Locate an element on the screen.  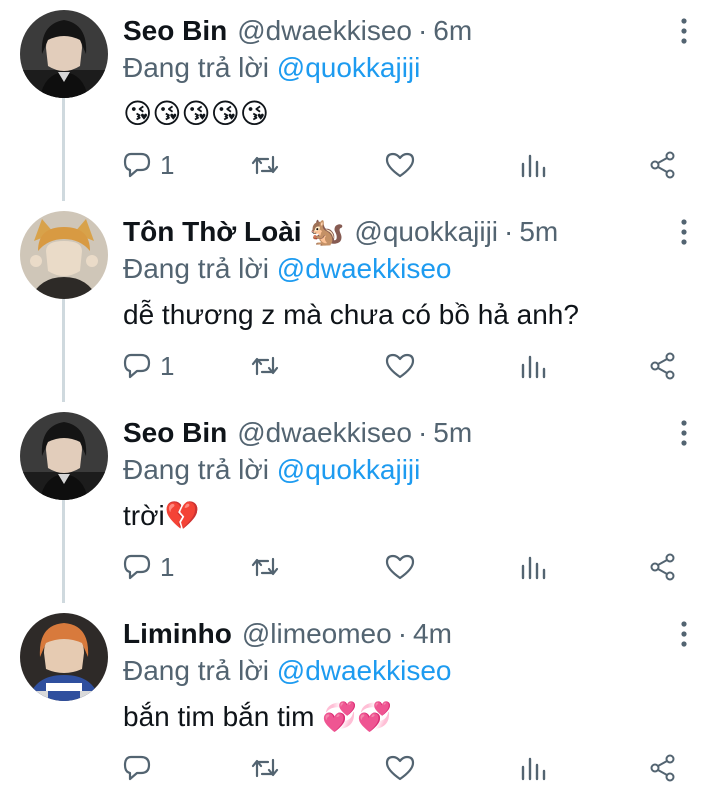
tweet-text: dễ thương z mà chưa có bồ hả anh? is located at coordinates (351, 315).